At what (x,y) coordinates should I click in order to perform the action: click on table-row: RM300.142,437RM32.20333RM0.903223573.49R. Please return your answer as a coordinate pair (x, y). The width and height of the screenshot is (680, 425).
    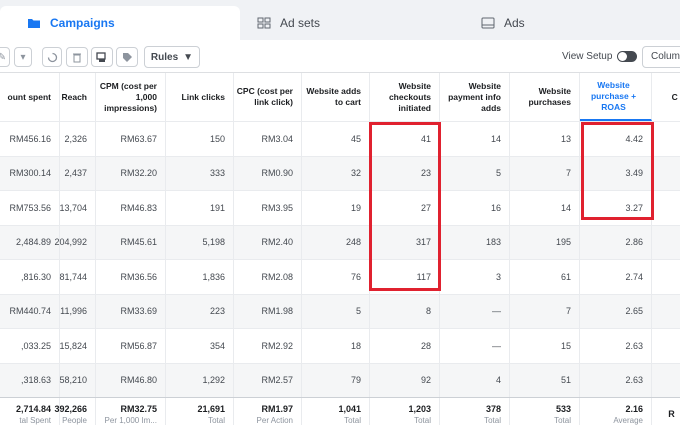
    Looking at the image, I should click on (340, 172).